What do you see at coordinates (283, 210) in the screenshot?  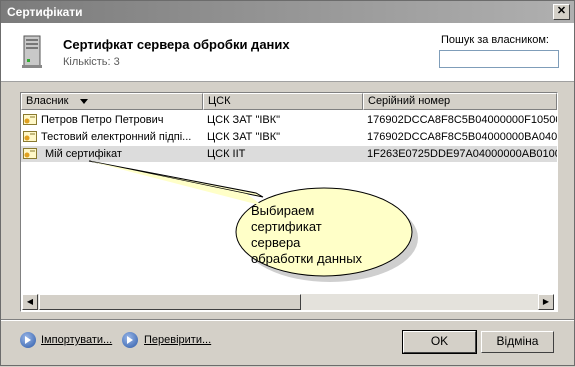 I see `callout-line: Выбираем` at bounding box center [283, 210].